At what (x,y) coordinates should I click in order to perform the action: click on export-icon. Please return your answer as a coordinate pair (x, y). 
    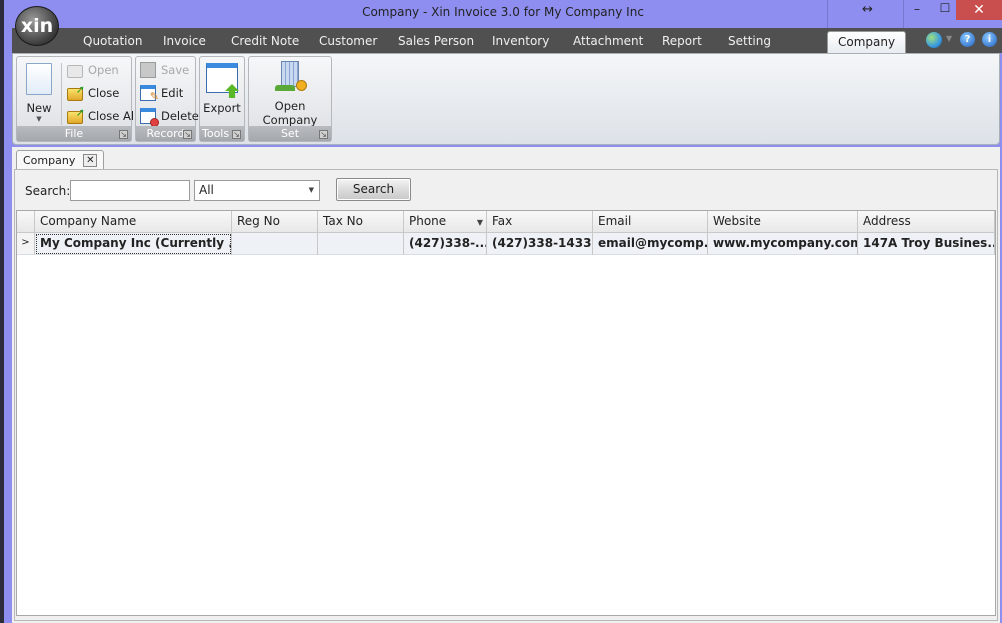
    Looking at the image, I should click on (222, 80).